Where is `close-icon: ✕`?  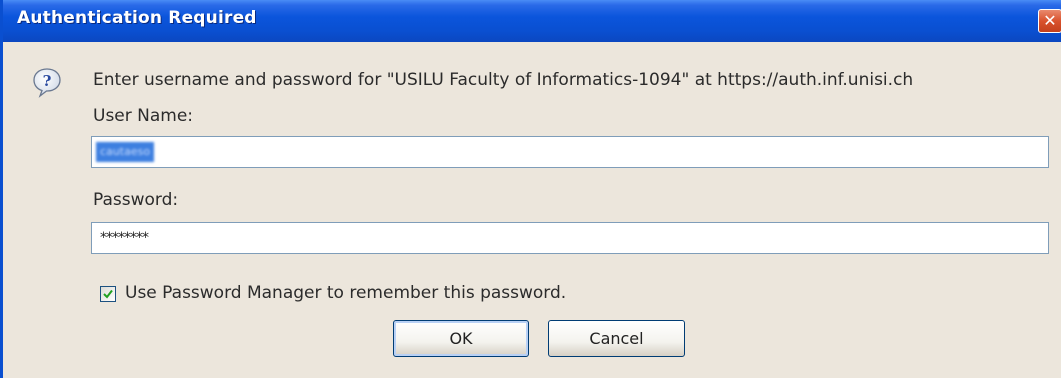 close-icon: ✕ is located at coordinates (1050, 20).